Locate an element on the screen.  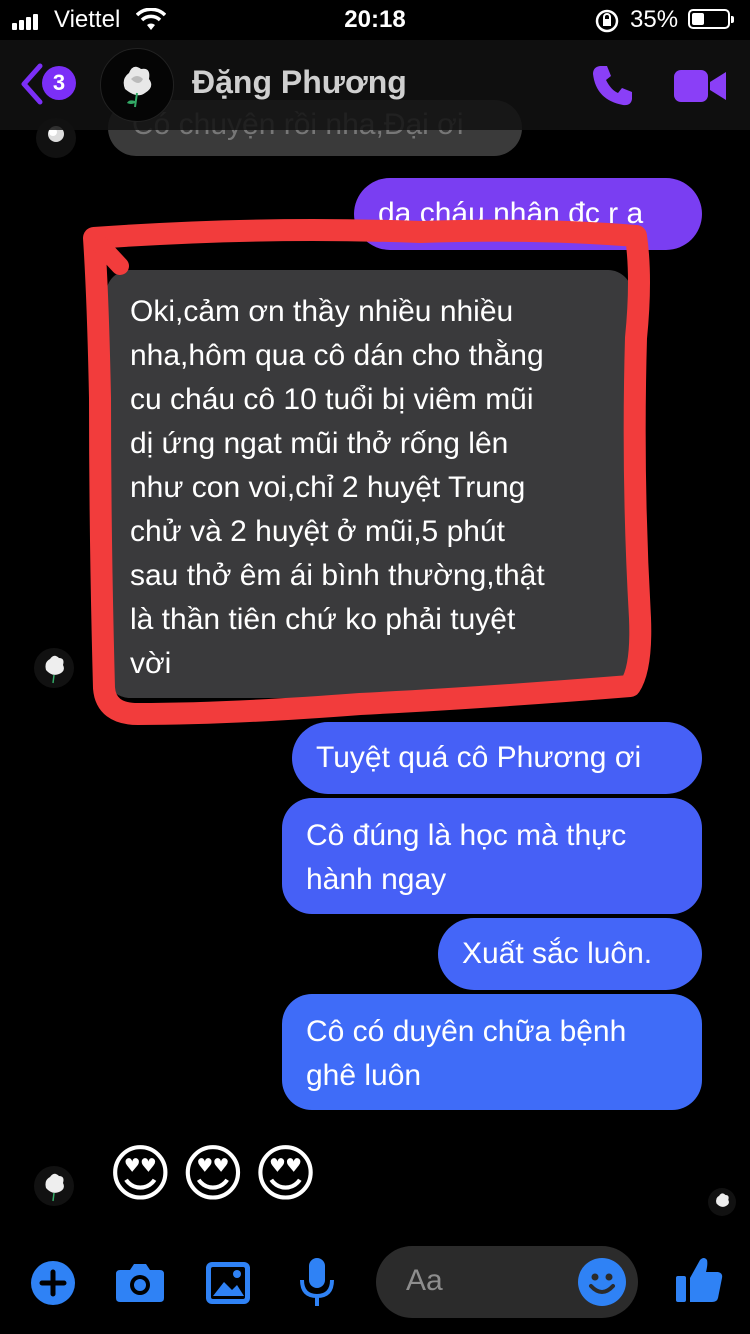
status-bar: Viettel 20:18 35% is located at coordinates (375, 20).